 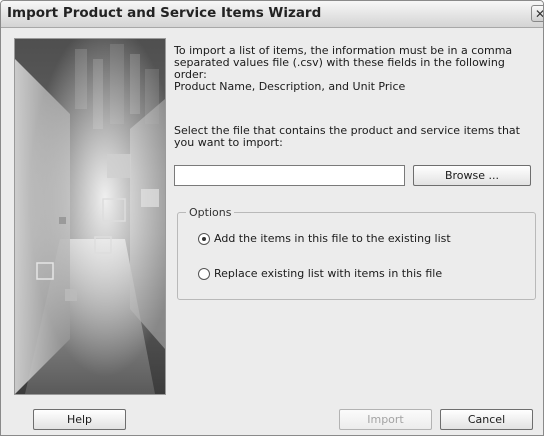 I want to click on import-button: Import, so click(x=385, y=419).